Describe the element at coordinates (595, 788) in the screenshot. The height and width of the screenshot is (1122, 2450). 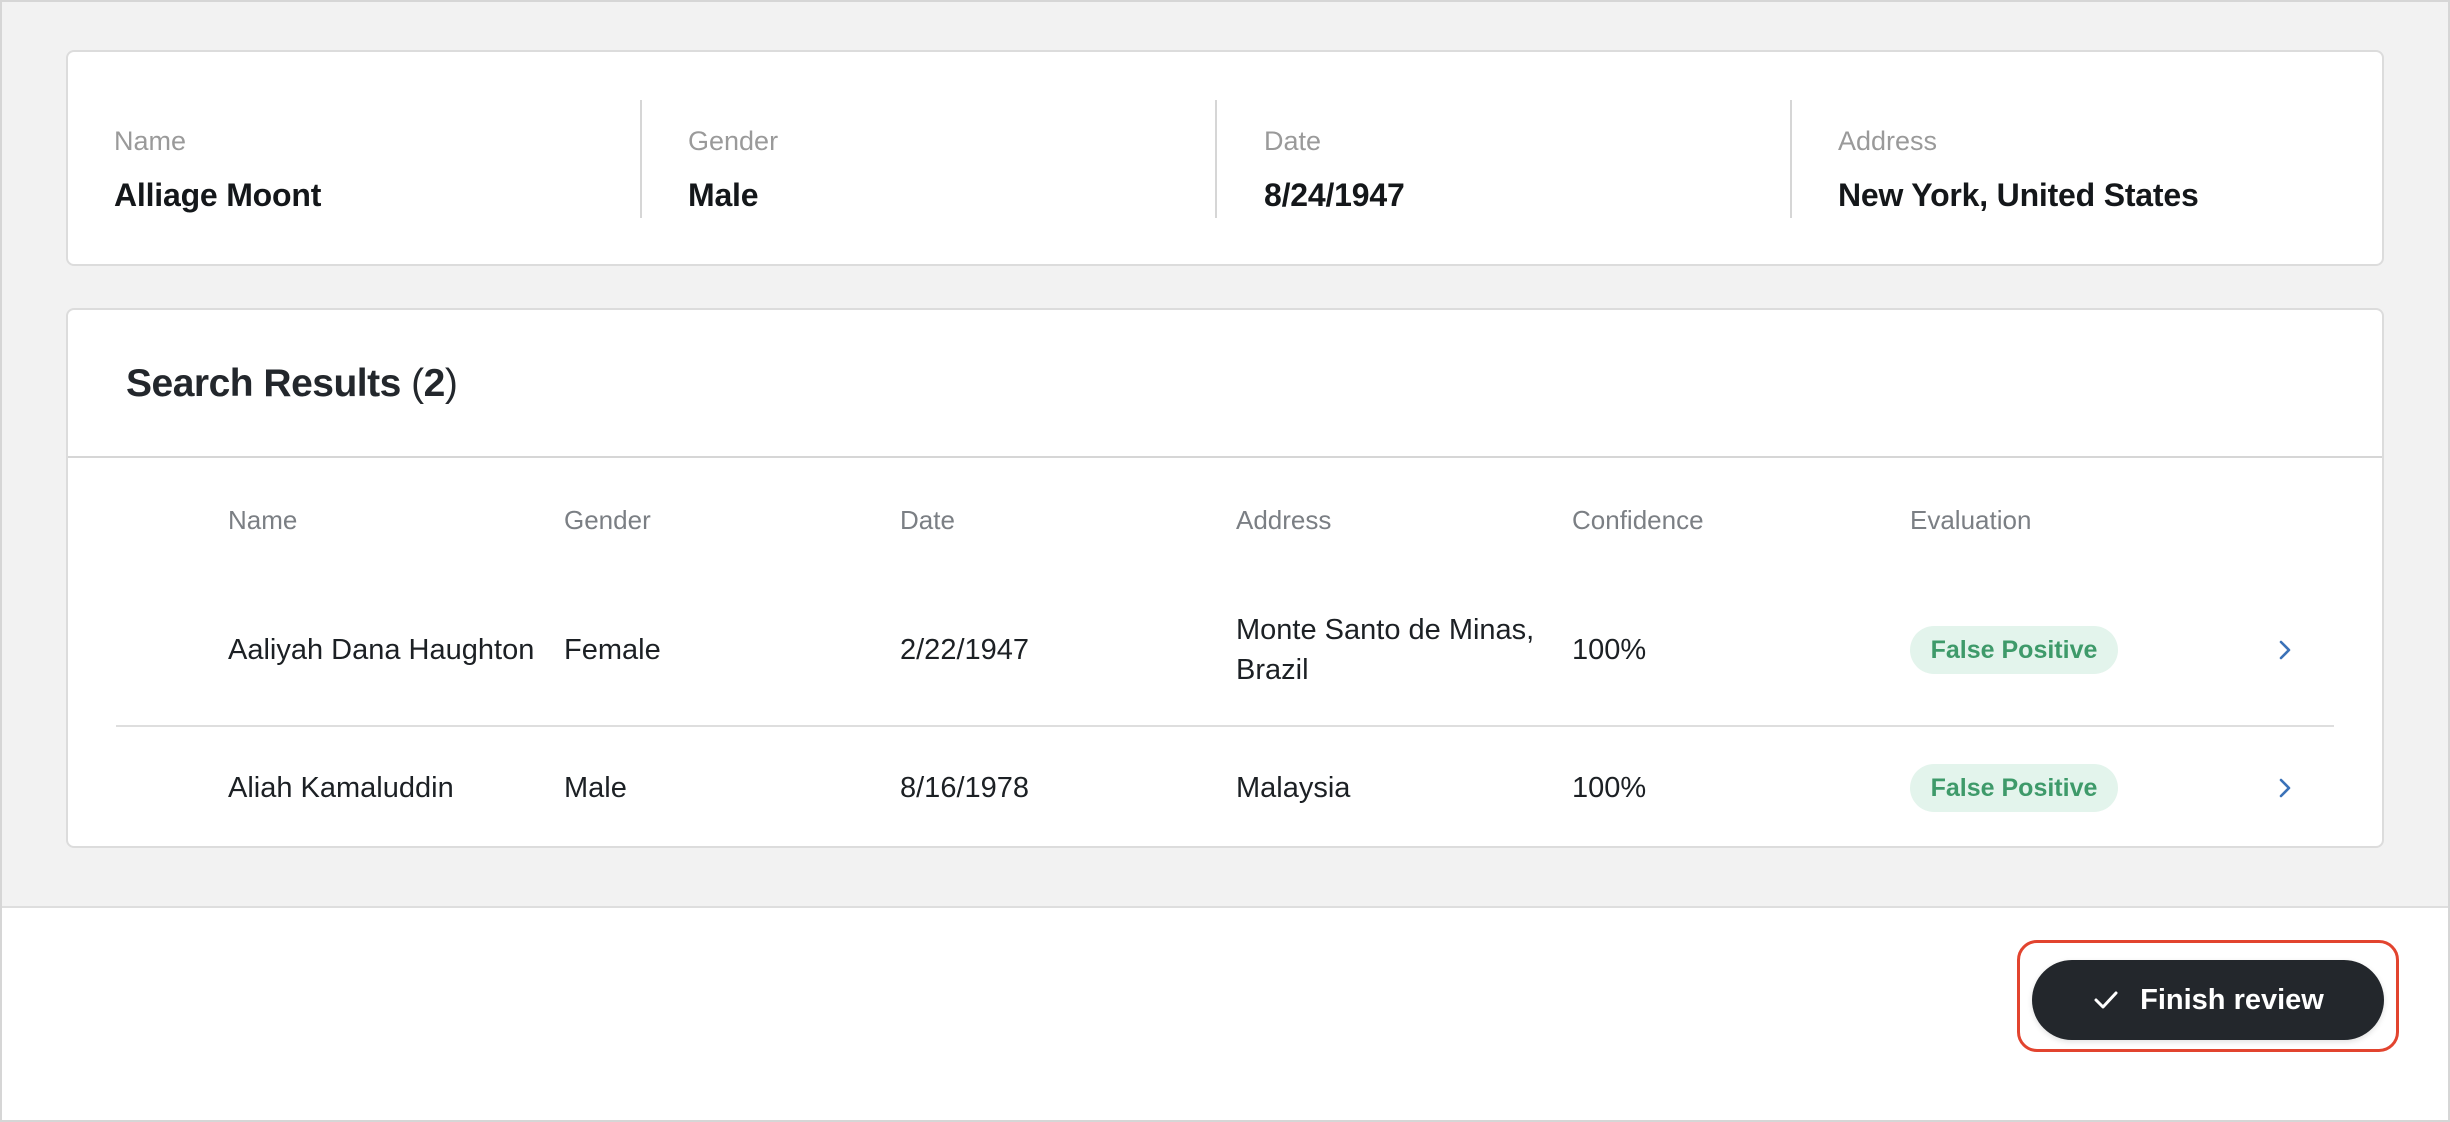
I see `row-gender: Male` at that location.